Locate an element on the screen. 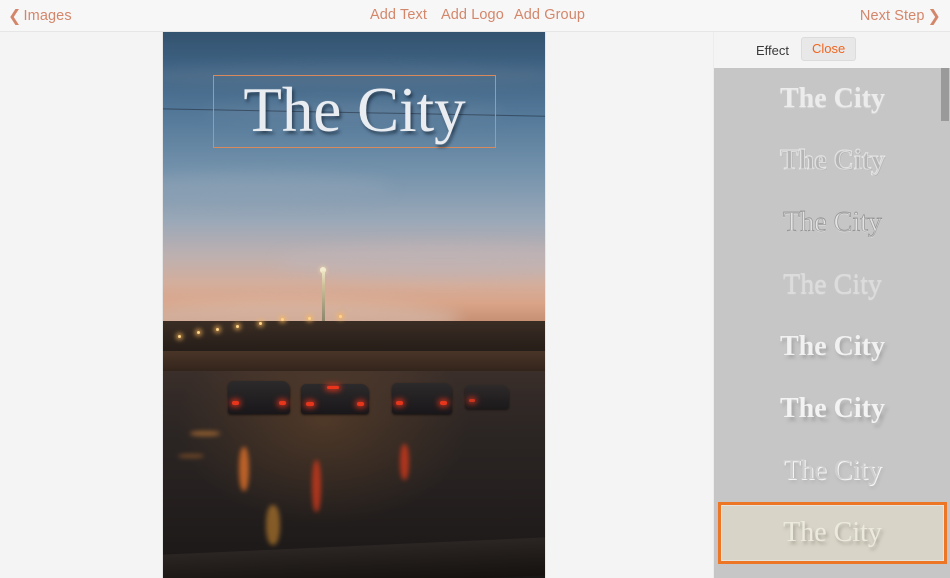 The width and height of the screenshot is (950, 578). next-step-button: Next Step ❯ is located at coordinates (900, 15).